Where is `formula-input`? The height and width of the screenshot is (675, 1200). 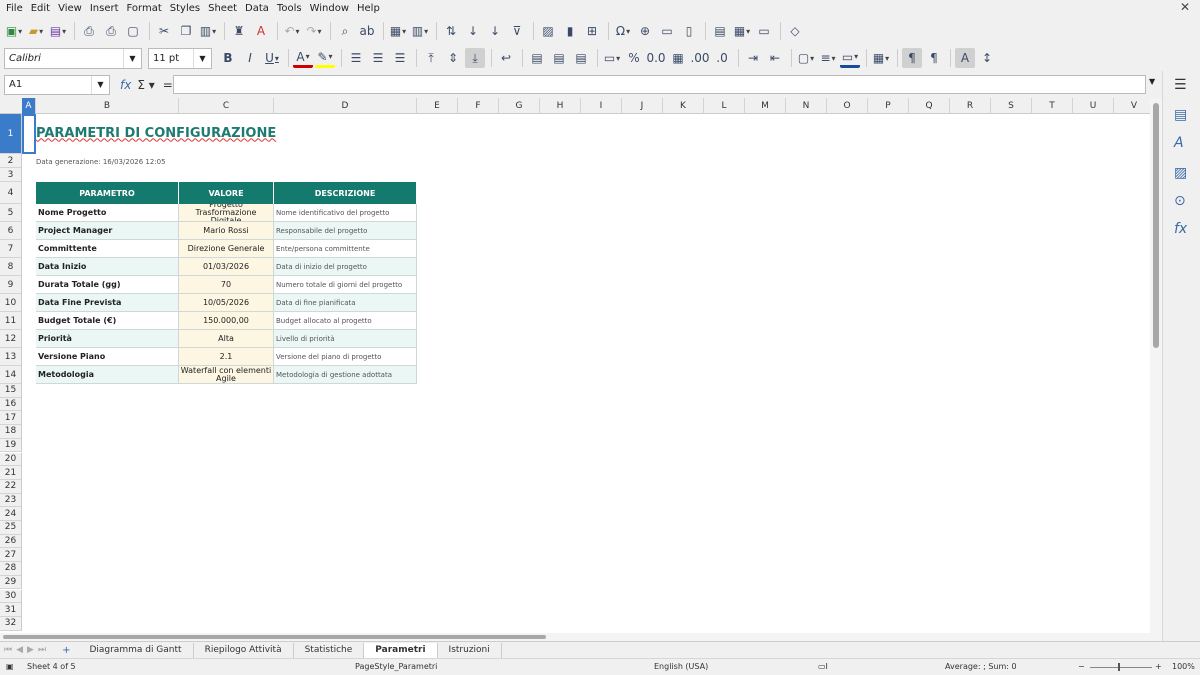
formula-input is located at coordinates (659, 84).